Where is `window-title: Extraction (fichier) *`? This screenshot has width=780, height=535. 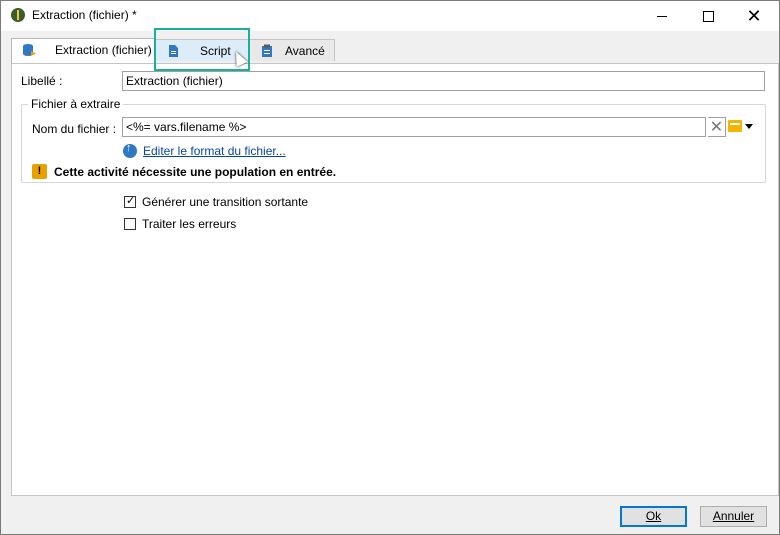 window-title: Extraction (fichier) * is located at coordinates (84, 15).